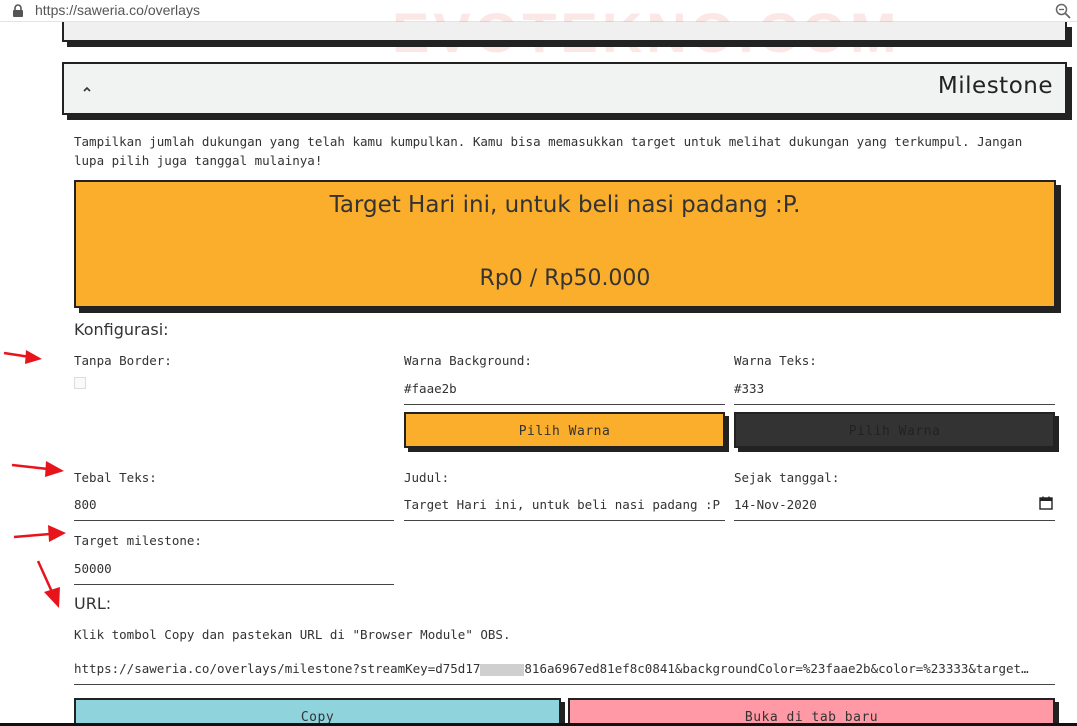 The image size is (1077, 726). Describe the element at coordinates (427, 477) in the screenshot. I see `title-label: Judul:` at that location.